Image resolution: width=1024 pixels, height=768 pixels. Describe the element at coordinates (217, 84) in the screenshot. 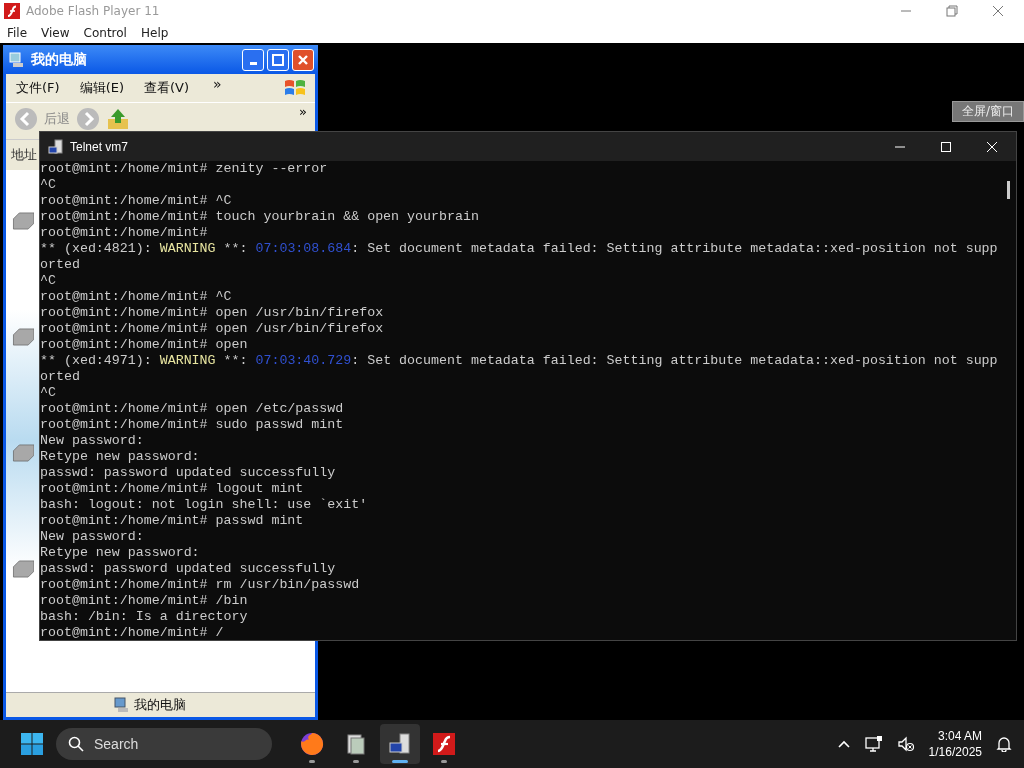

I see `more-menu-button: »` at that location.